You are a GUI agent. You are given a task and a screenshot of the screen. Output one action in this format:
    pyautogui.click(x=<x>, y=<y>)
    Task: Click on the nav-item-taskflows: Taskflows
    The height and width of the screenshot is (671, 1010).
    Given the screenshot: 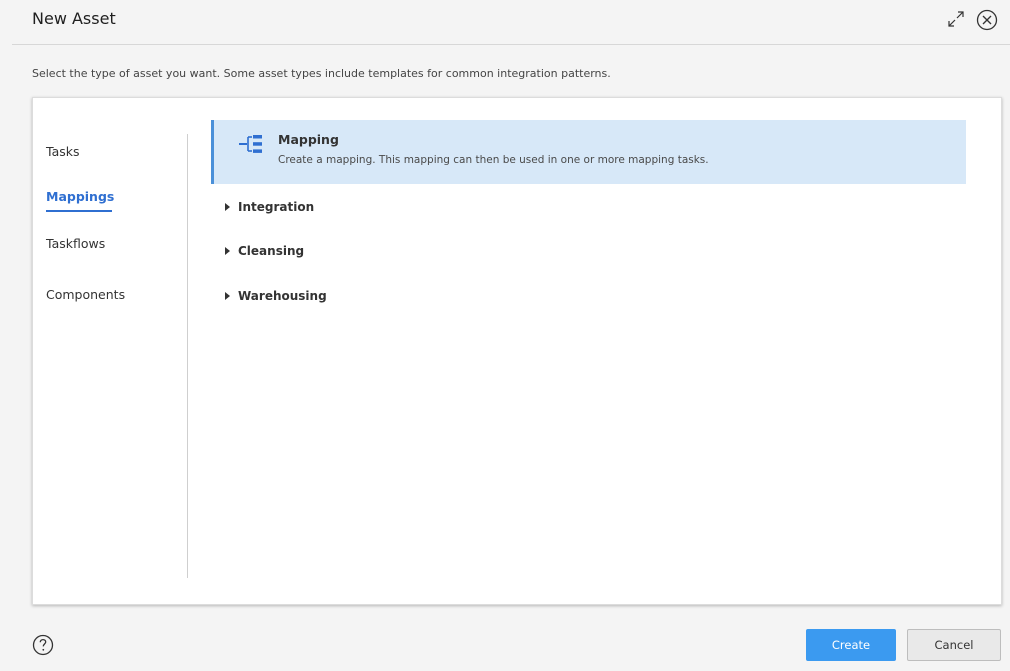 What is the action you would take?
    pyautogui.click(x=75, y=243)
    